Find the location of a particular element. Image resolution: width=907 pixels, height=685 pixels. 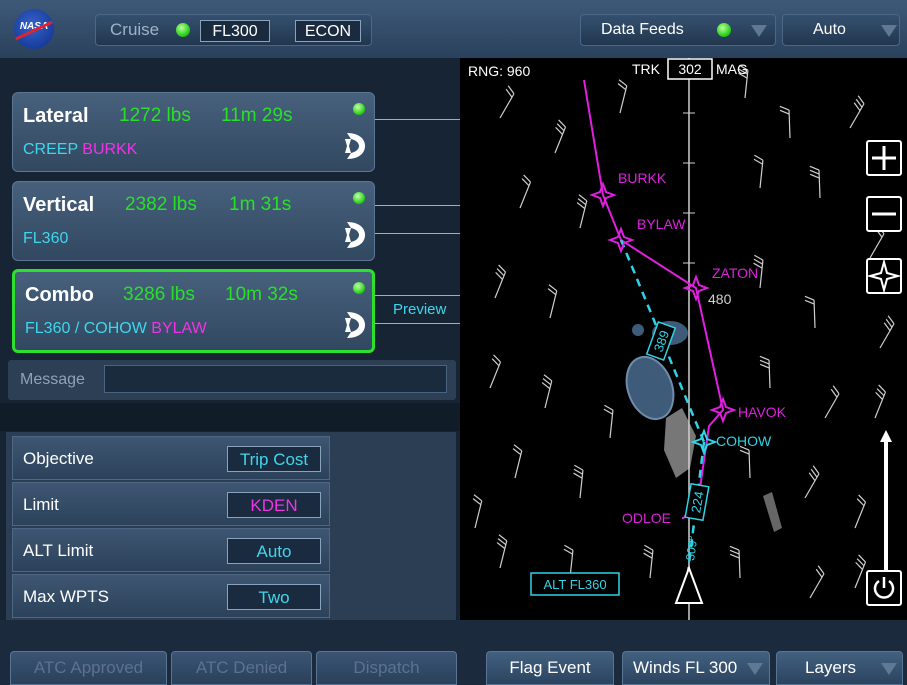

terrain-patch is located at coordinates (772, 512).